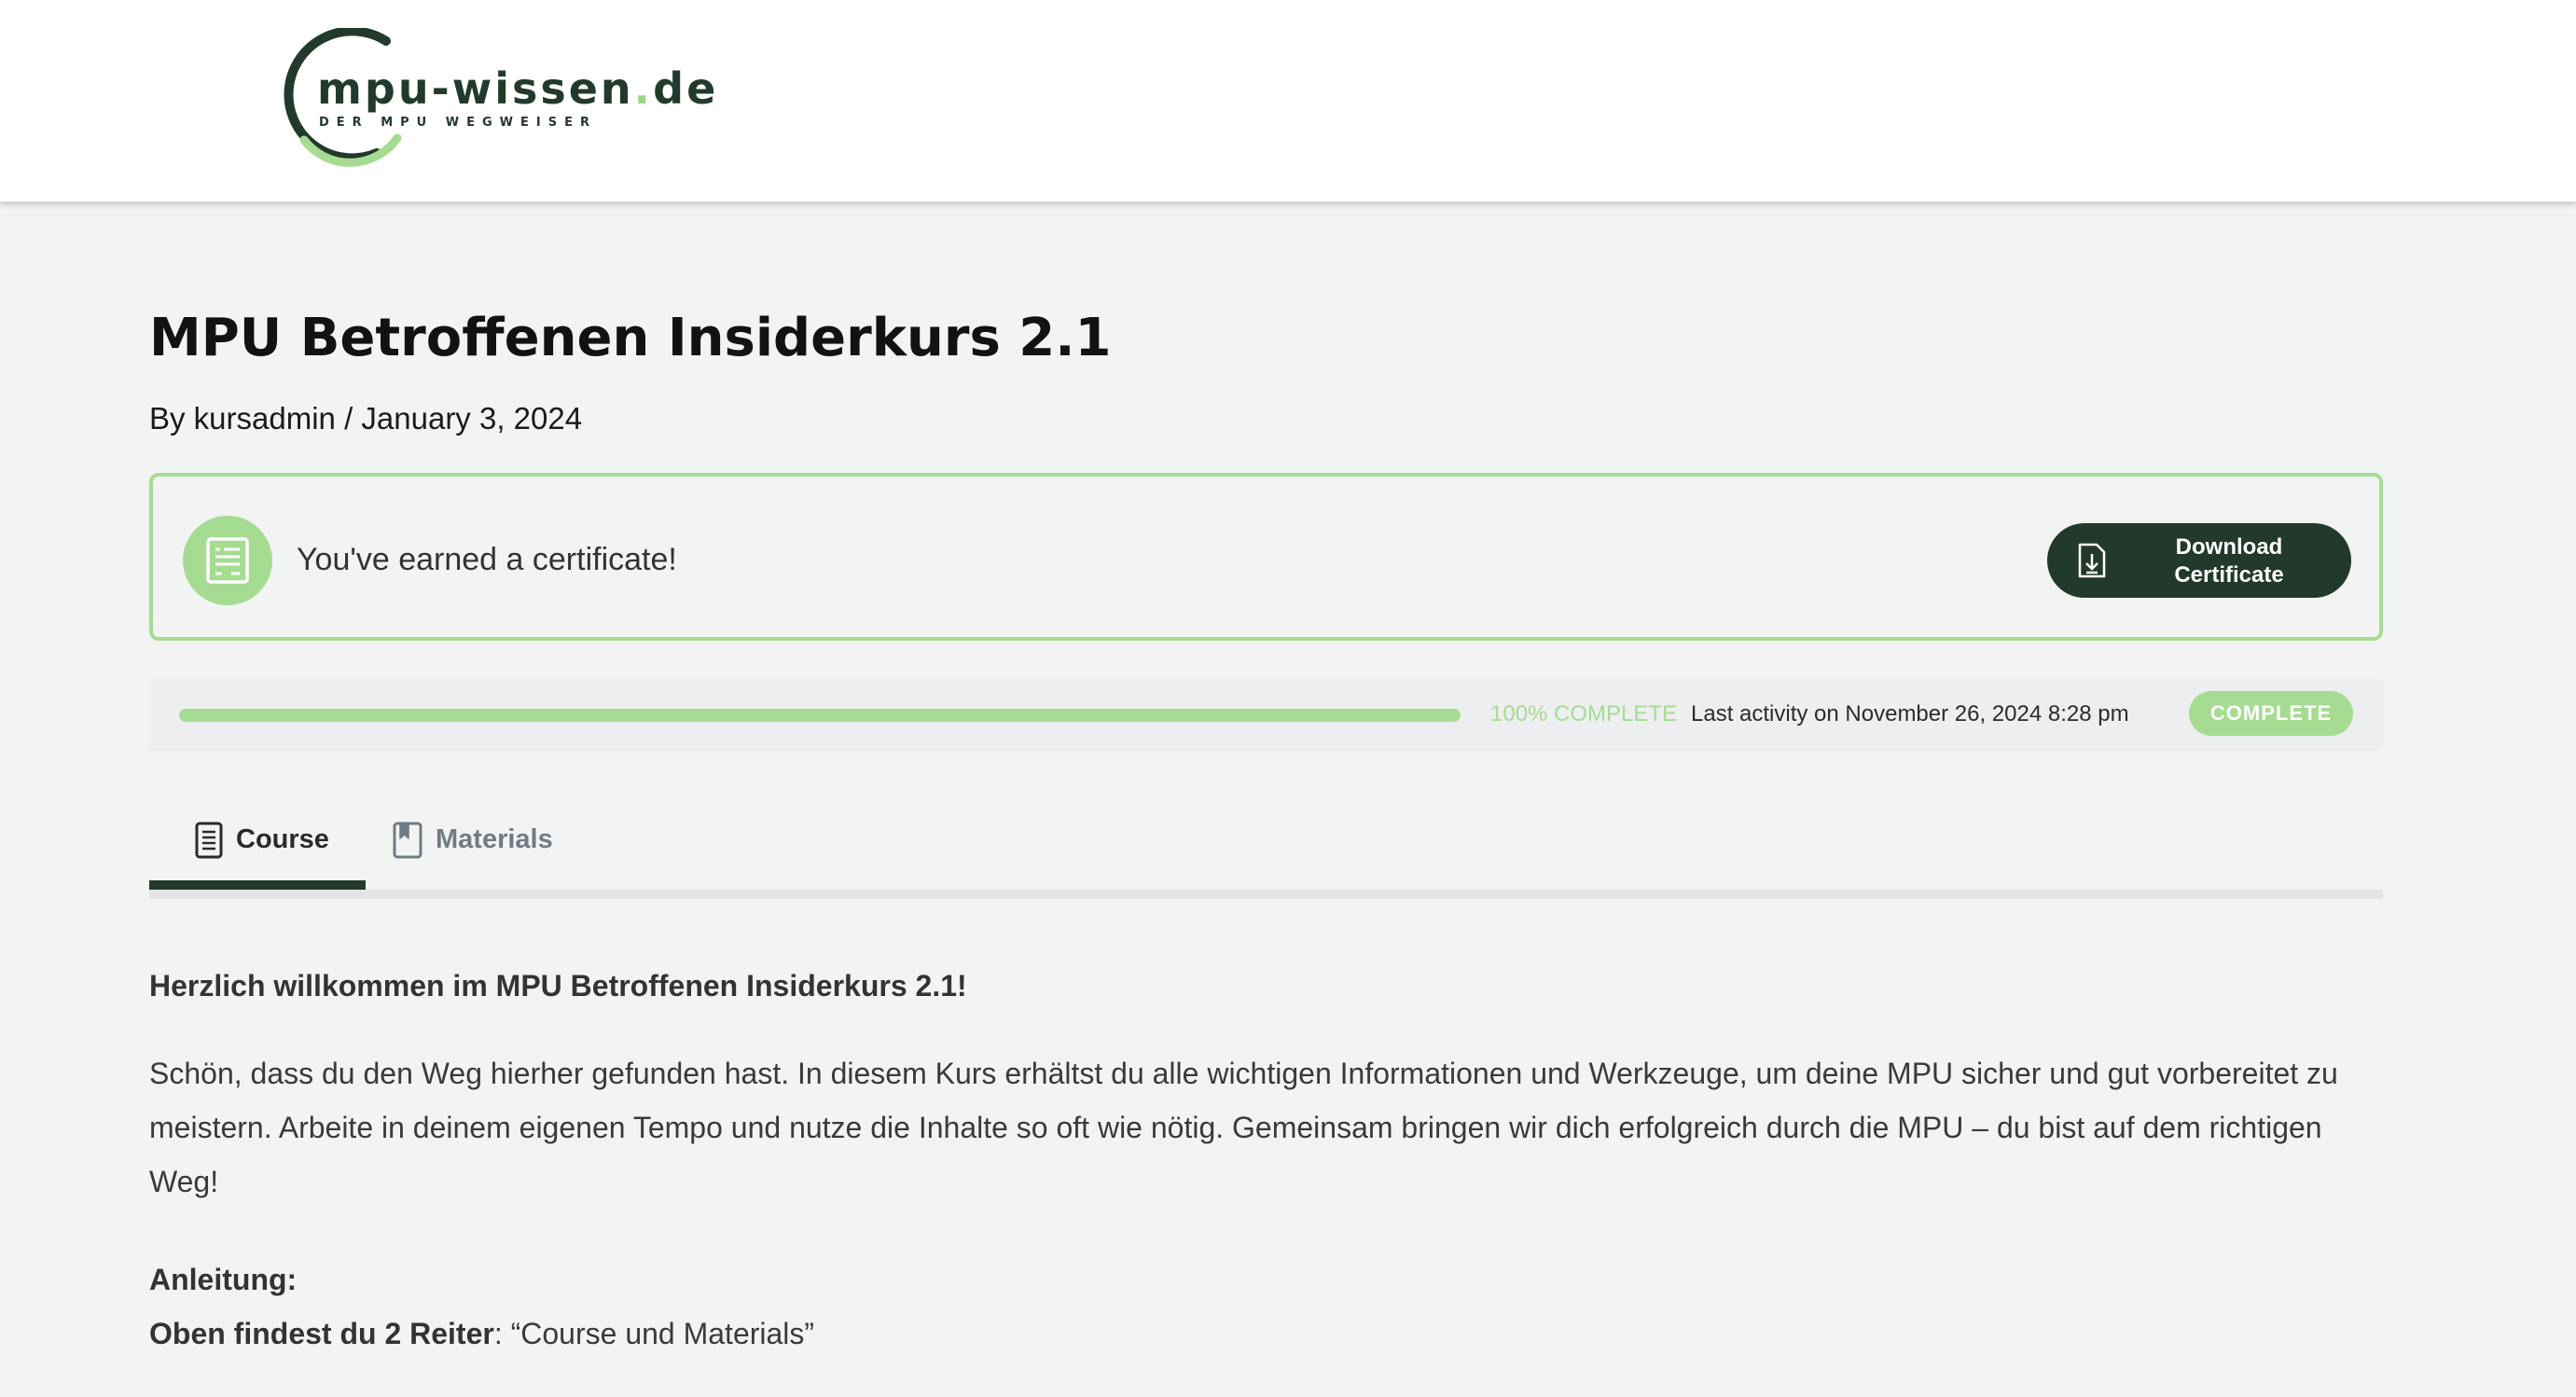 Image resolution: width=2576 pixels, height=1397 pixels. What do you see at coordinates (257, 885) in the screenshot?
I see `active-tab-indicator` at bounding box center [257, 885].